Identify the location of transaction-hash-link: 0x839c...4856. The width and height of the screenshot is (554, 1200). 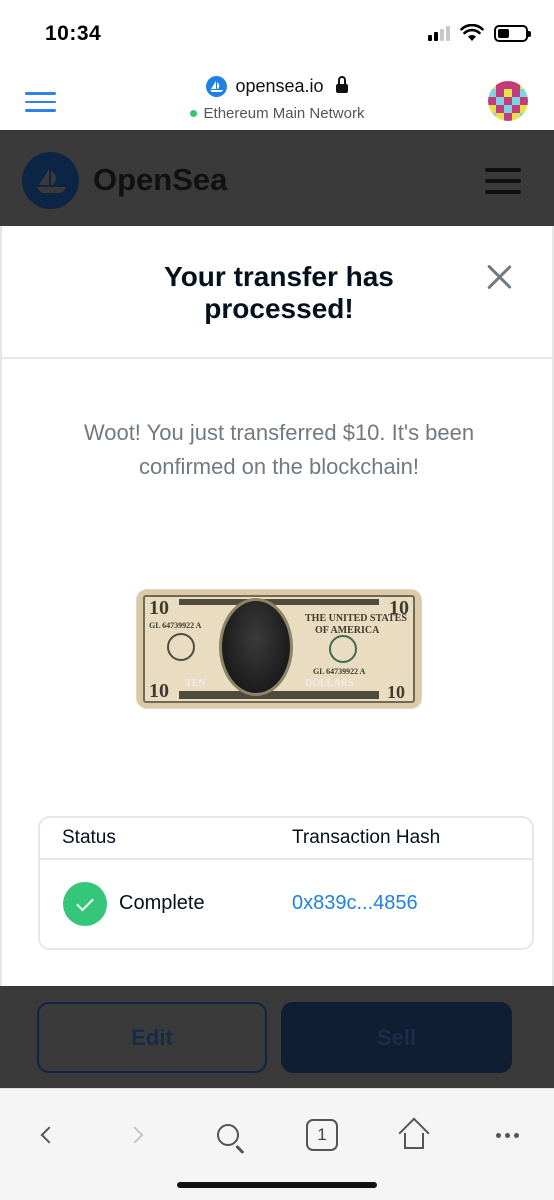
(355, 903).